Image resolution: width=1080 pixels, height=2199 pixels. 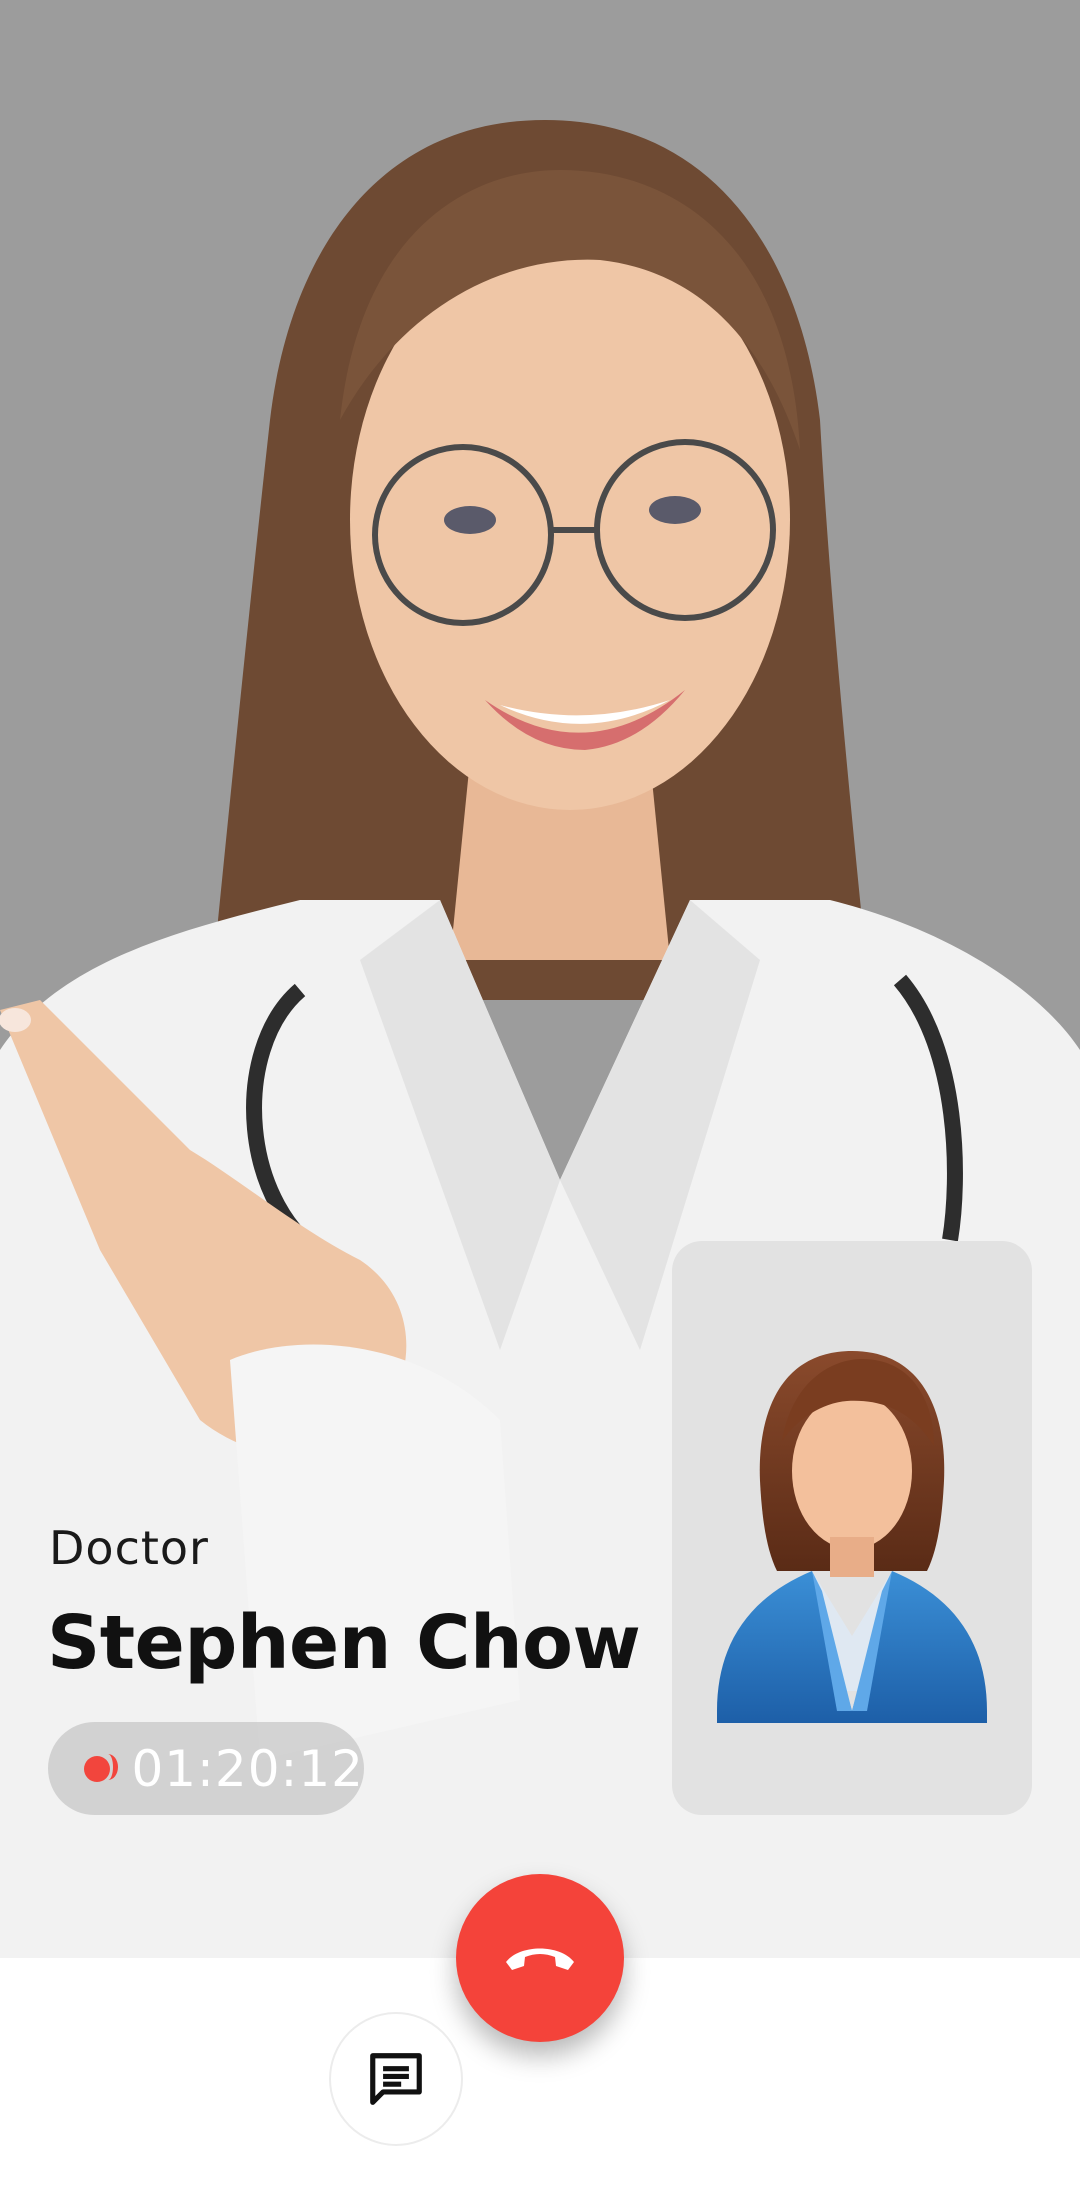 I want to click on local-video-preview, so click(x=852, y=1528).